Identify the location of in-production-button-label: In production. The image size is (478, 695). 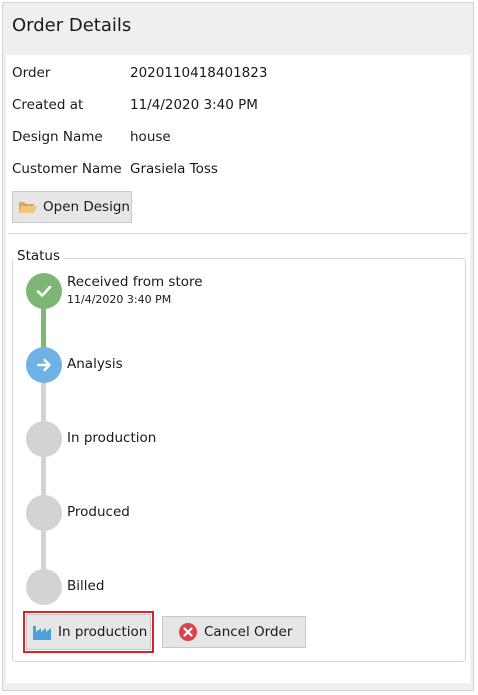
(103, 632).